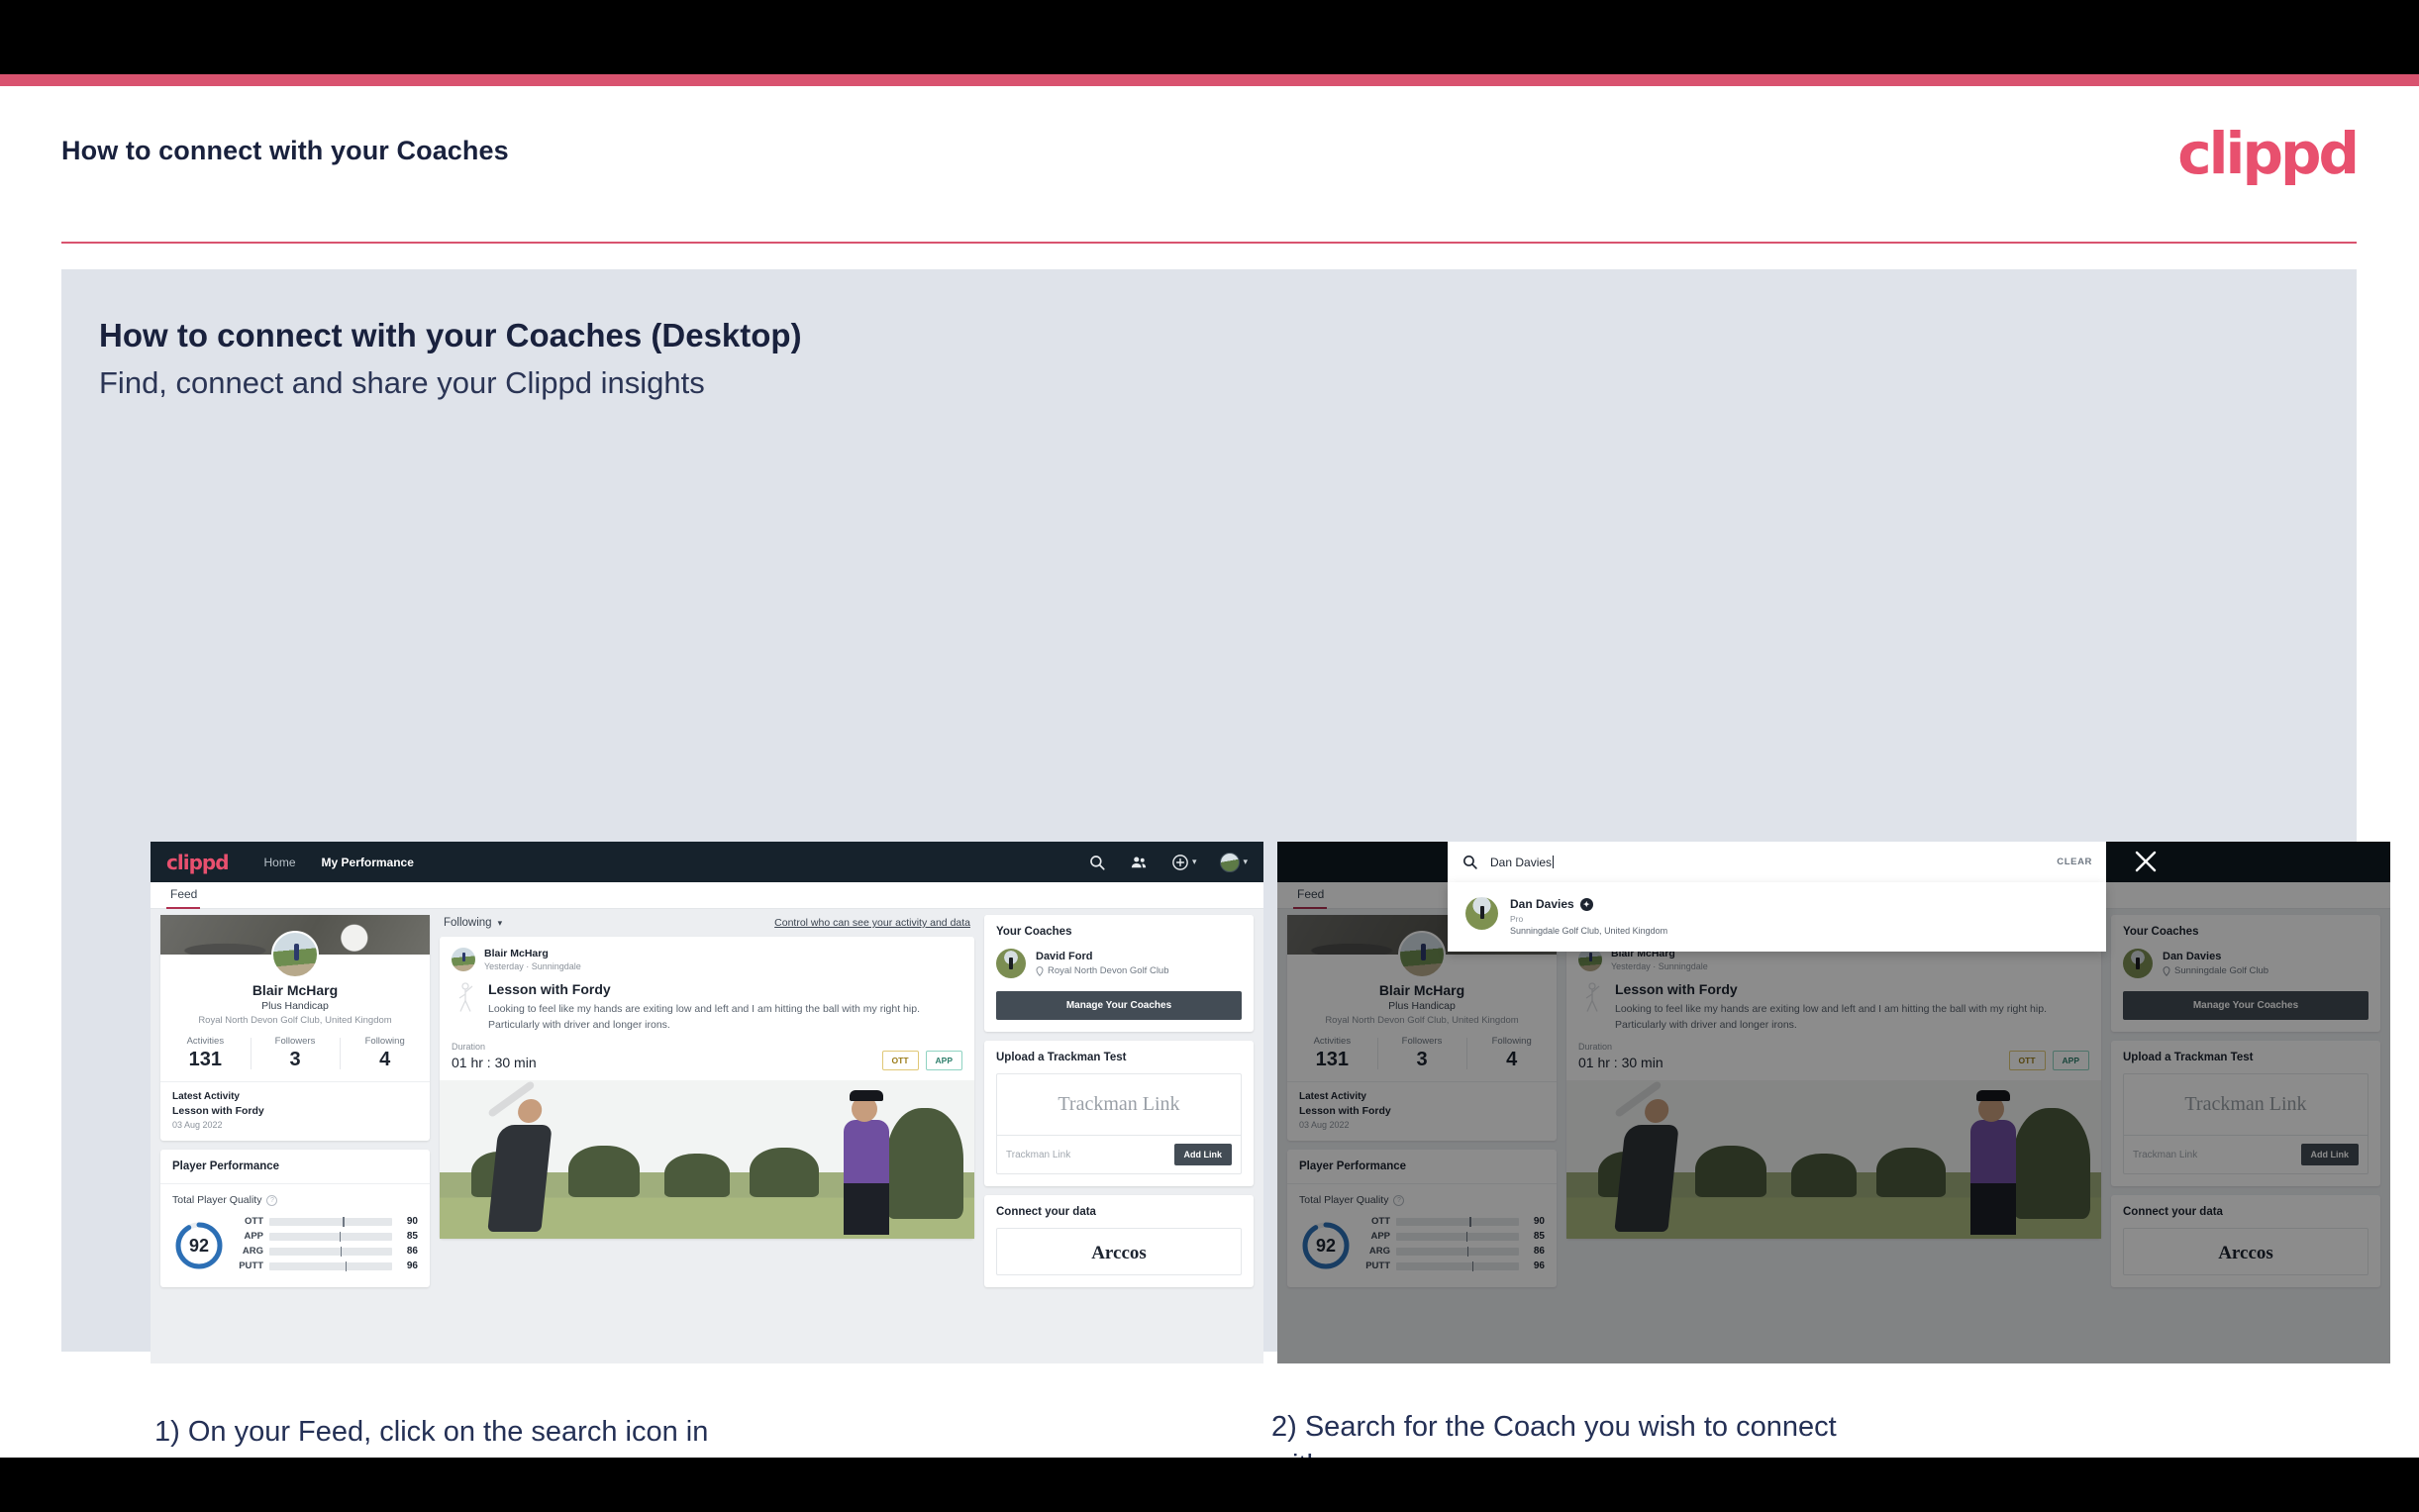 The height and width of the screenshot is (1512, 2419). Describe the element at coordinates (469, 1046) in the screenshot. I see `duration-label: Duration` at that location.